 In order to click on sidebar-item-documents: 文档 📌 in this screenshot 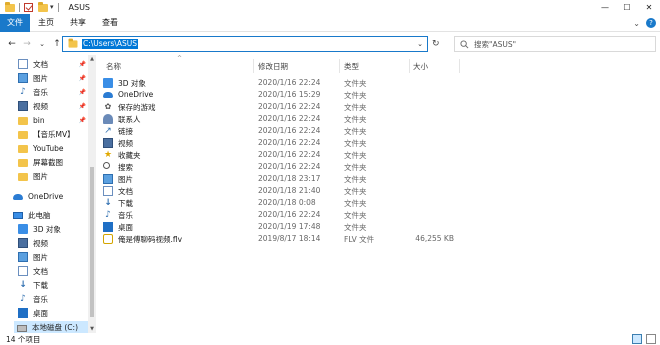, I will do `click(53, 64)`.